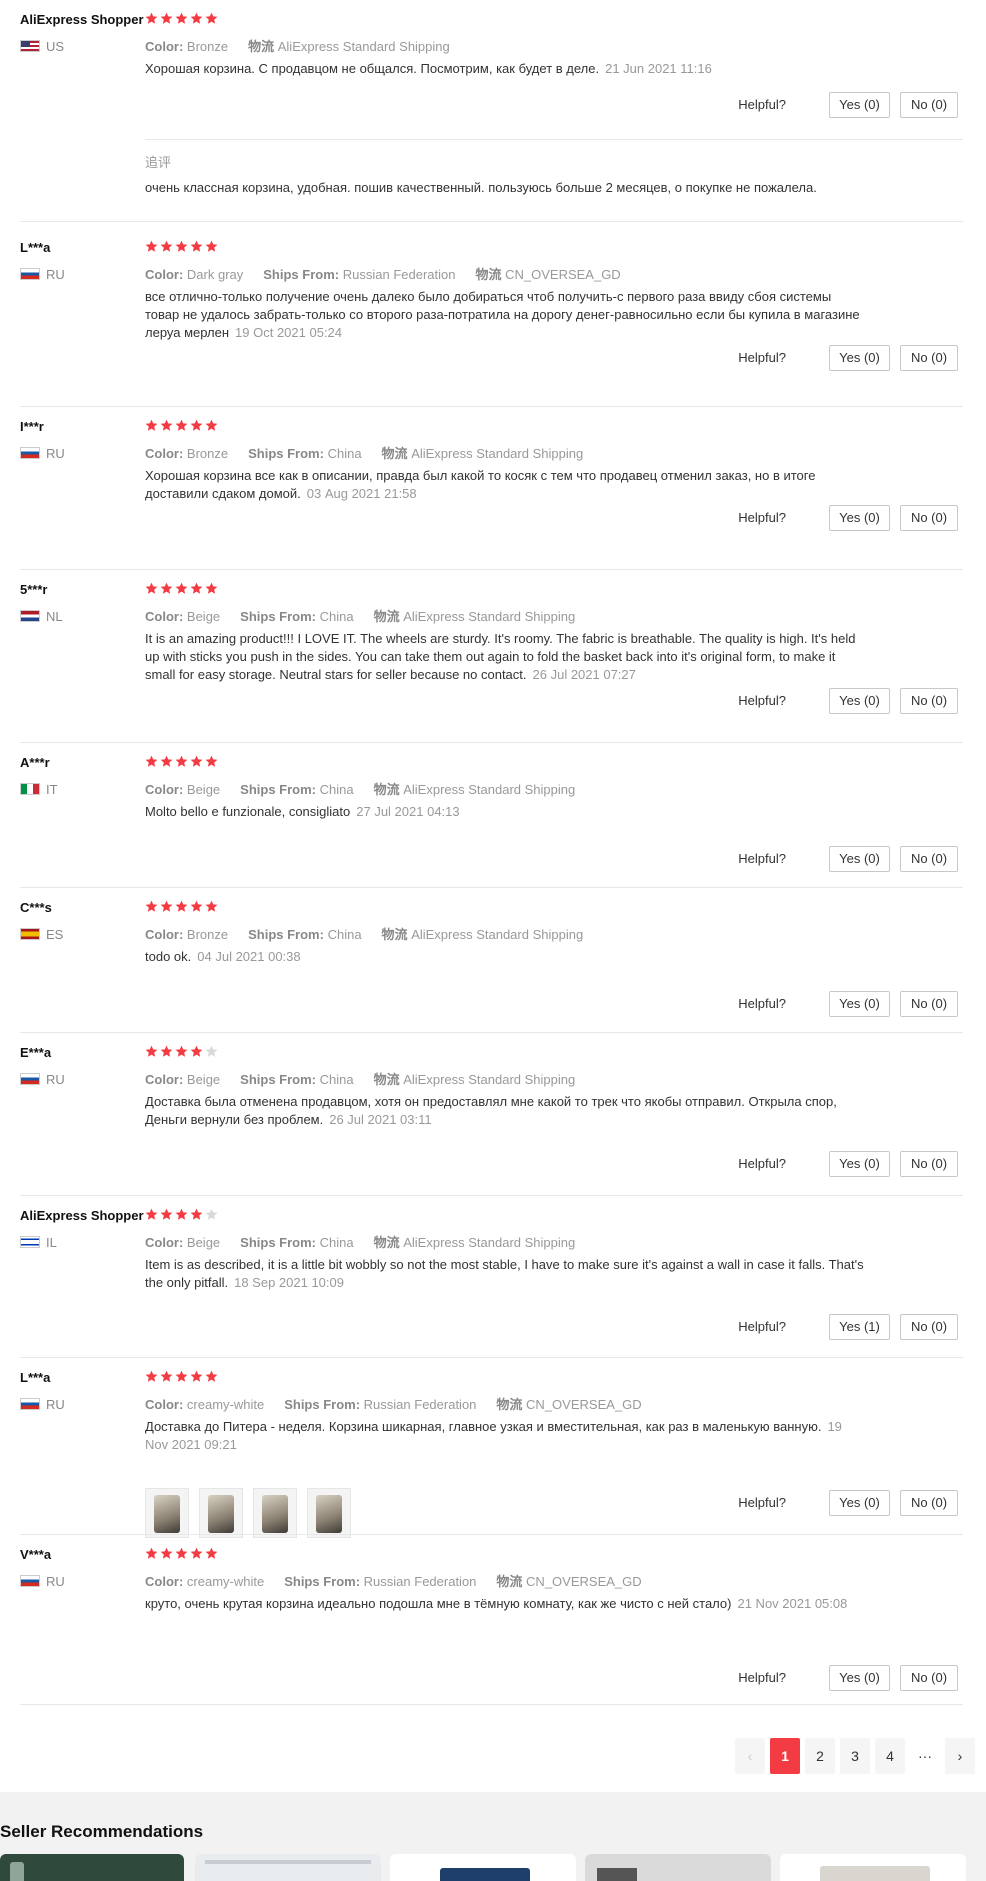  What do you see at coordinates (207, 934) in the screenshot?
I see `meta-value: Bronze` at bounding box center [207, 934].